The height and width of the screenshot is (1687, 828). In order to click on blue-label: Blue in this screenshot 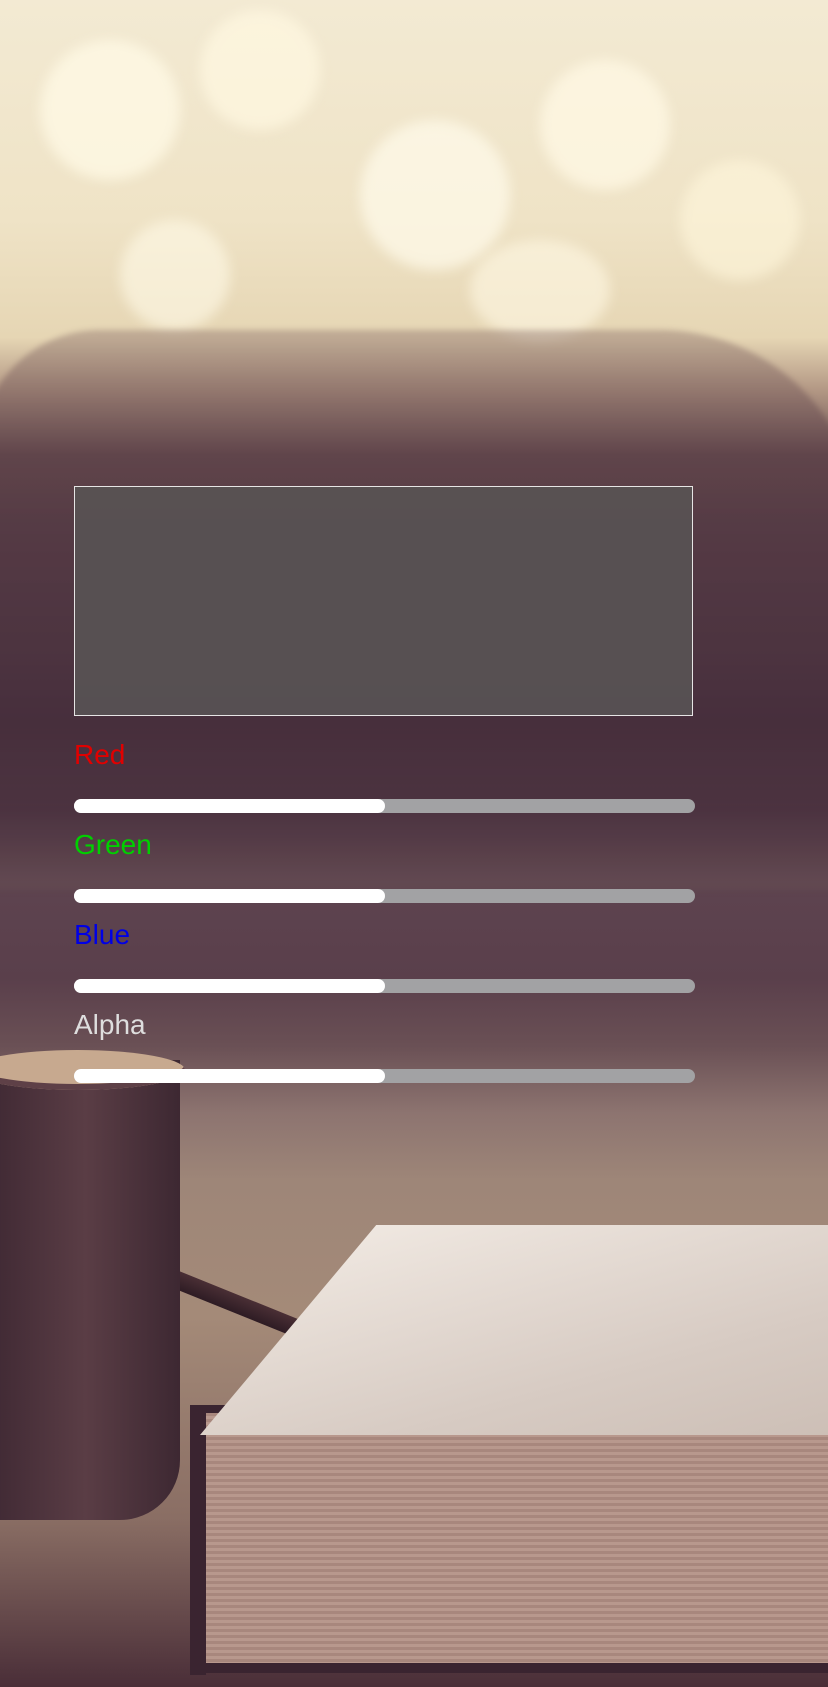, I will do `click(102, 934)`.